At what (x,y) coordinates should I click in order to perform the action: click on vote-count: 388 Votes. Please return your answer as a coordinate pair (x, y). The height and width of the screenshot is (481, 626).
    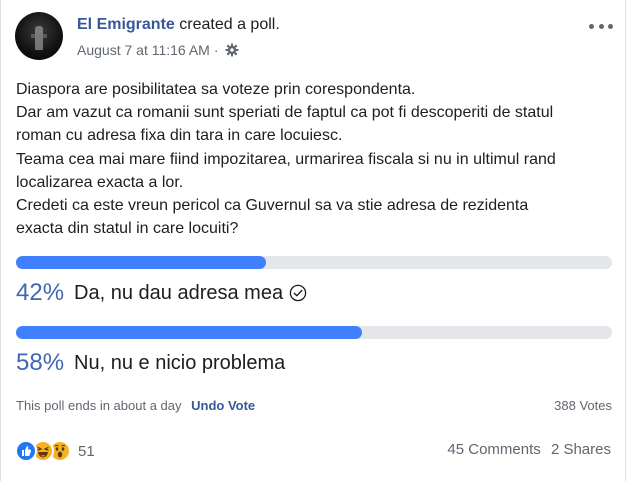
    Looking at the image, I should click on (583, 405).